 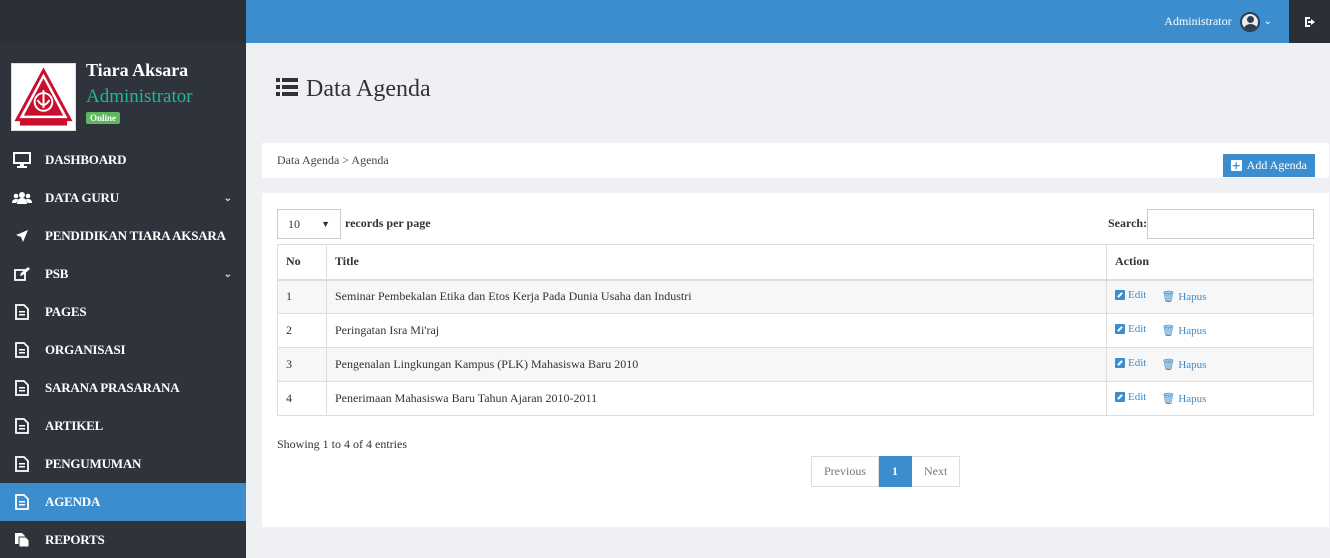 What do you see at coordinates (895, 471) in the screenshot?
I see `page-1-button: 1` at bounding box center [895, 471].